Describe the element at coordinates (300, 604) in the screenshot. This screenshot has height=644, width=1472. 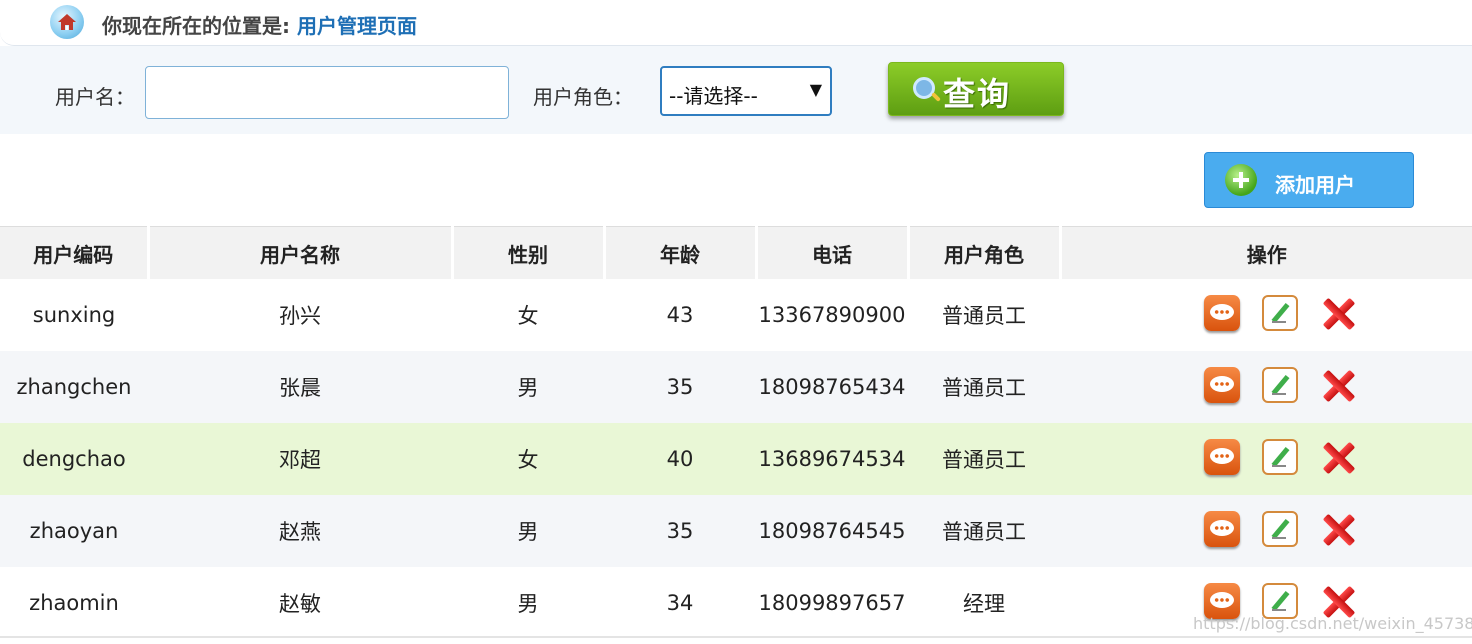
I see `cell-name: 赵敏` at that location.